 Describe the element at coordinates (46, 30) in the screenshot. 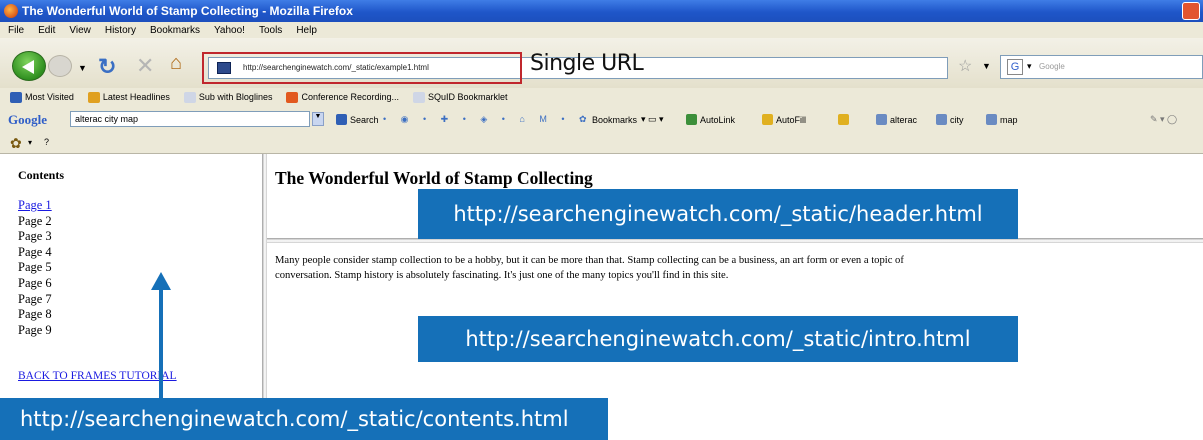

I see `menu-edit: Edit` at that location.